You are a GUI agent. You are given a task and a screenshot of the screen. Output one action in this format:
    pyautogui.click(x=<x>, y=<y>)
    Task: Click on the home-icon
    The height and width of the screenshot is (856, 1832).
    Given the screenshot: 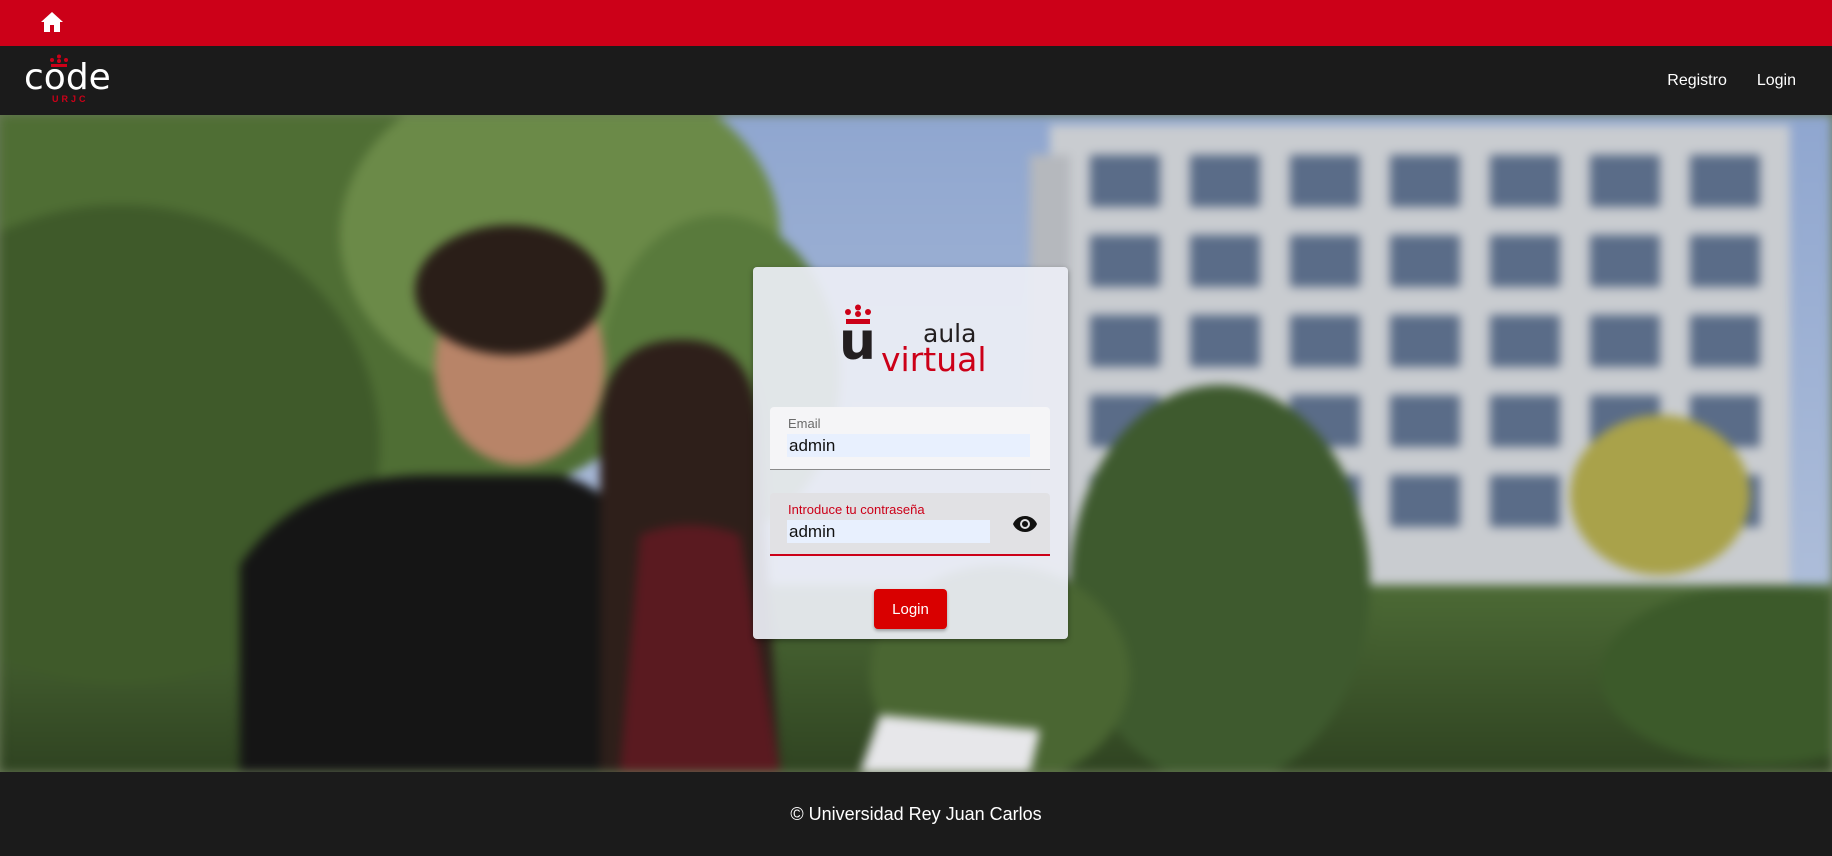 What is the action you would take?
    pyautogui.click(x=52, y=22)
    